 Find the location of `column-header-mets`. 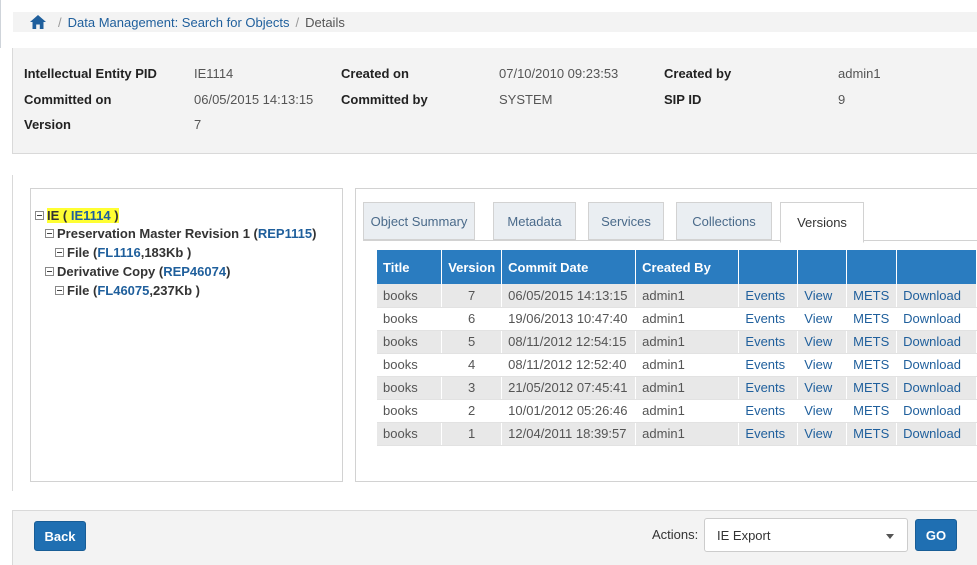

column-header-mets is located at coordinates (872, 267).